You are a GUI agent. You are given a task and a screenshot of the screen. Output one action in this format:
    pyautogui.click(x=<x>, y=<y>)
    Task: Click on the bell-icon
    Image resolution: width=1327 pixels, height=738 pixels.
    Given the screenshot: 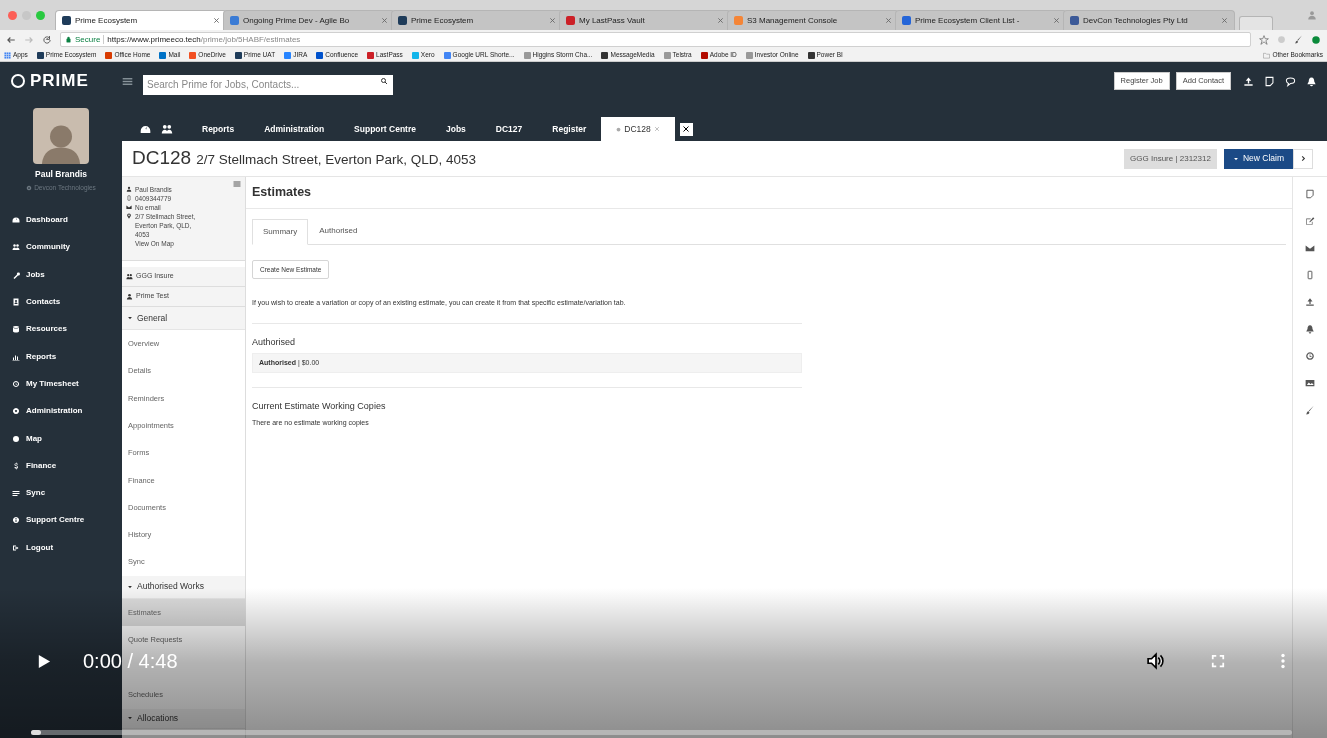 What is the action you would take?
    pyautogui.click(x=1310, y=329)
    